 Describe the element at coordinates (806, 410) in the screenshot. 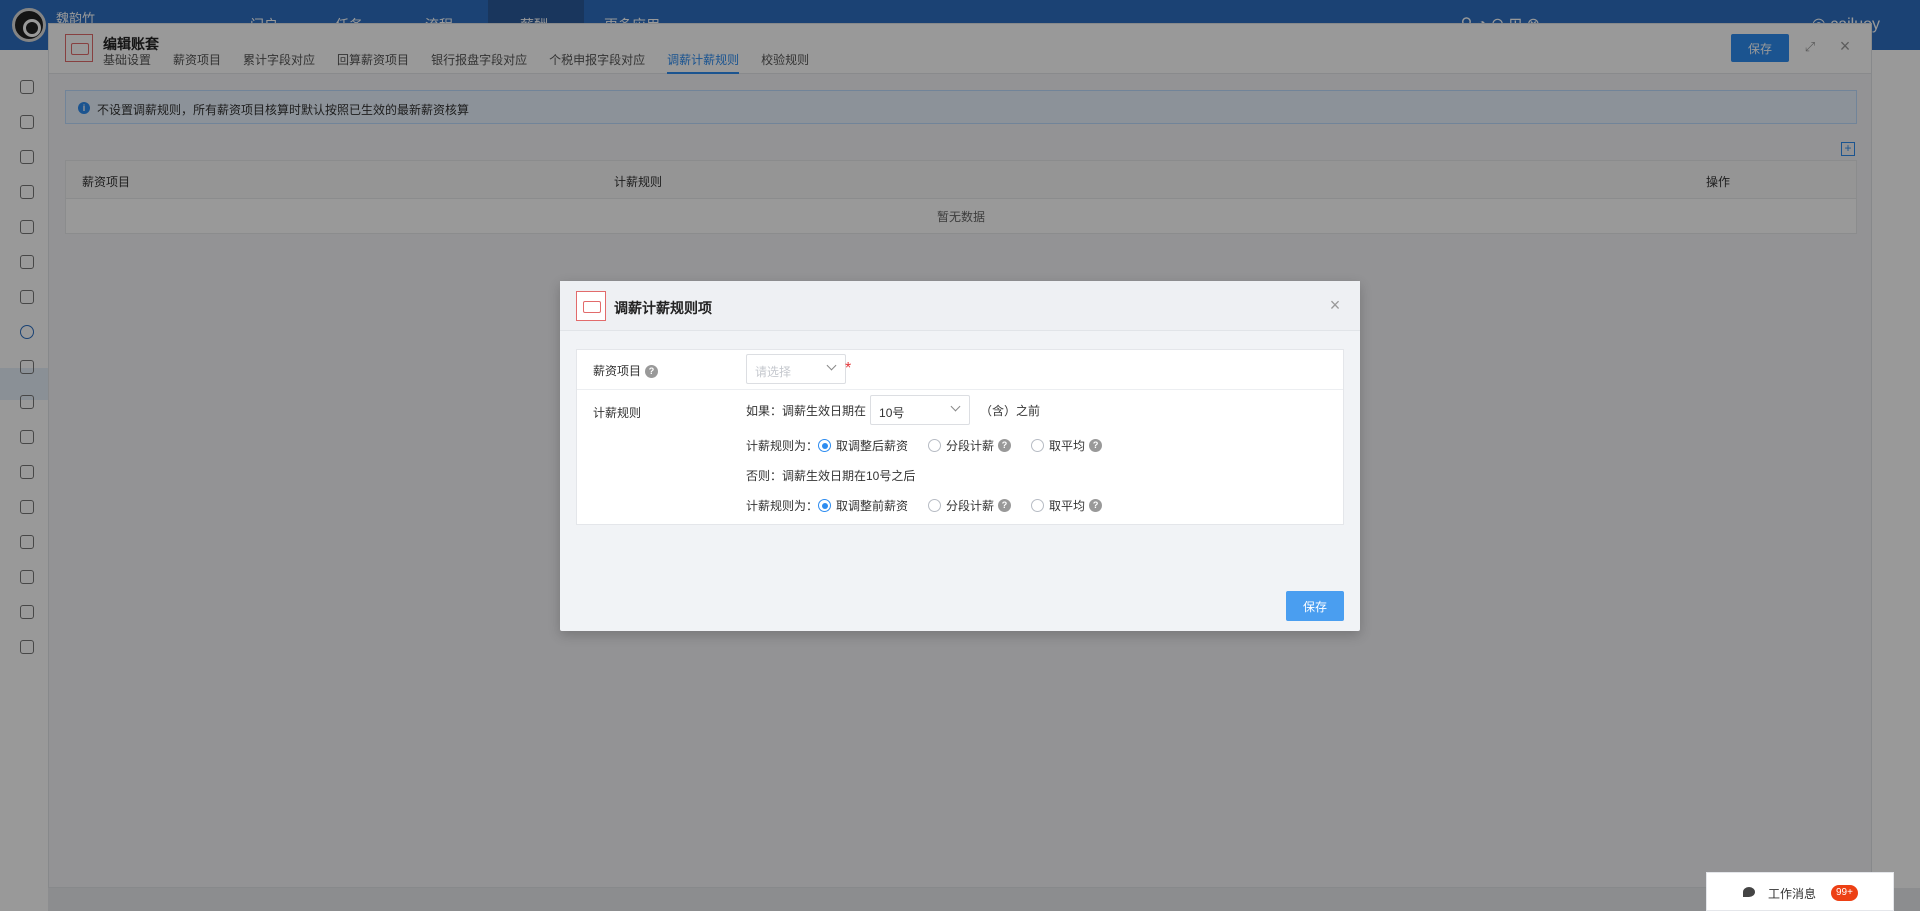

I see `condition-prefix: 如果：调薪生效日期在` at that location.